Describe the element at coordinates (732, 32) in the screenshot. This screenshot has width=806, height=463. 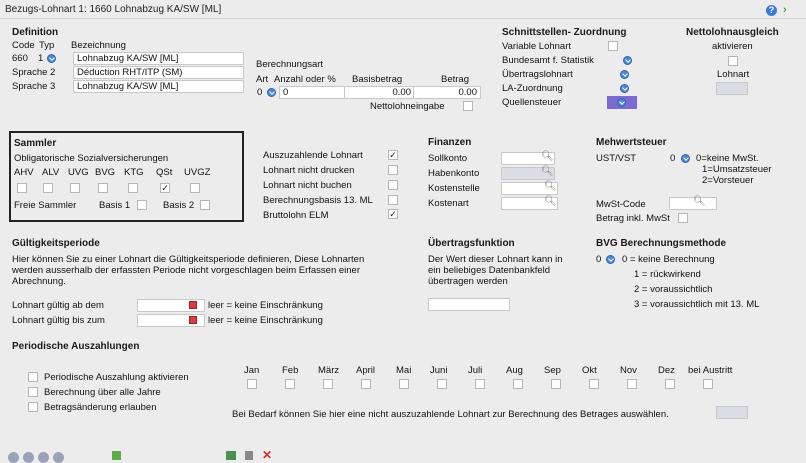
I see `nettolohnausgleich-header: Nettolohnausgleich` at that location.